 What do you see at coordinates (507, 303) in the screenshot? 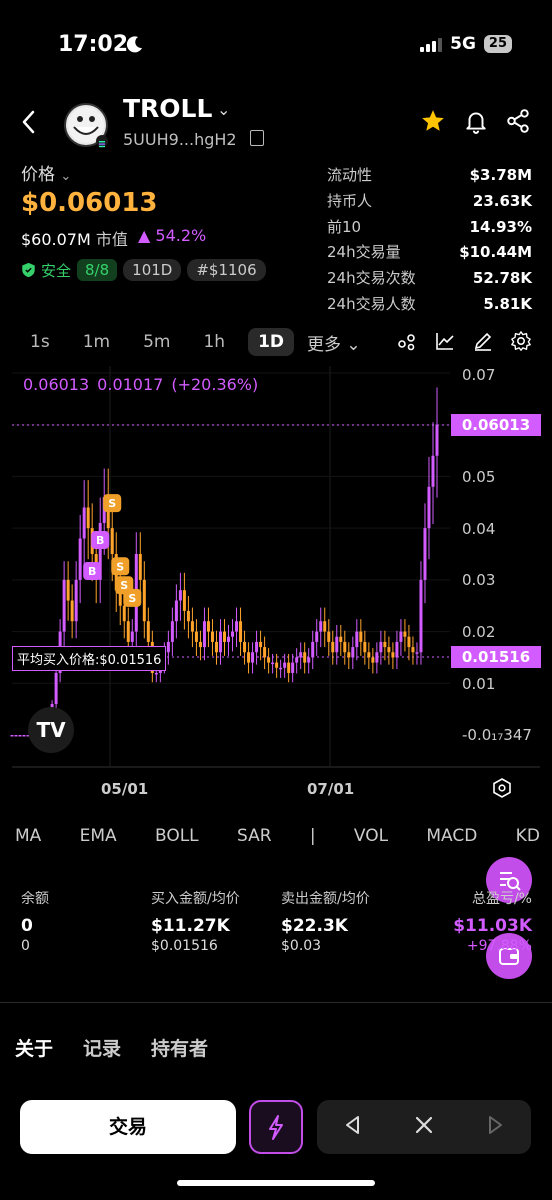
I see `stat-value: 5.81K` at bounding box center [507, 303].